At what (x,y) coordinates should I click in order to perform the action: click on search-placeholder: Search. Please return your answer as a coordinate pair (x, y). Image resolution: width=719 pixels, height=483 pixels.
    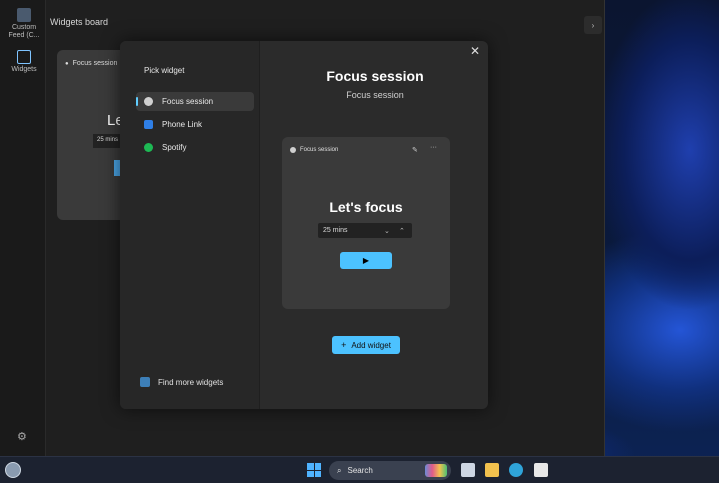
    Looking at the image, I should click on (360, 470).